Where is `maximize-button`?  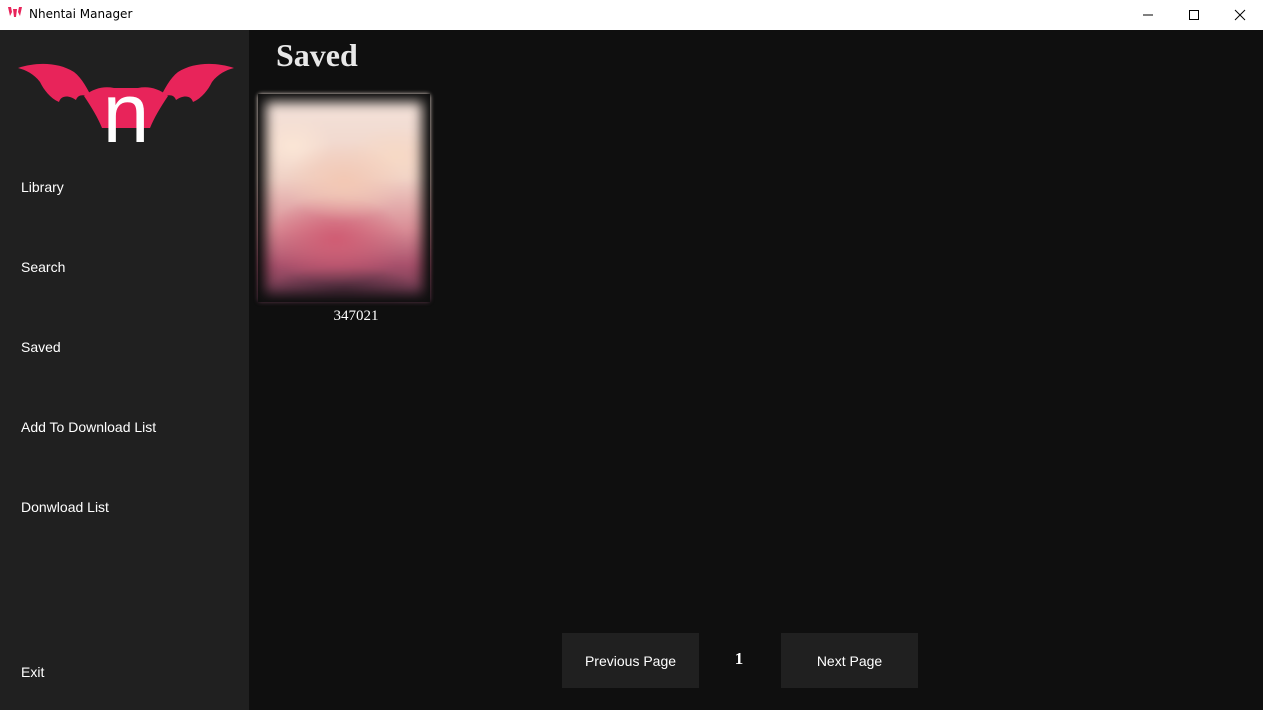 maximize-button is located at coordinates (1194, 15).